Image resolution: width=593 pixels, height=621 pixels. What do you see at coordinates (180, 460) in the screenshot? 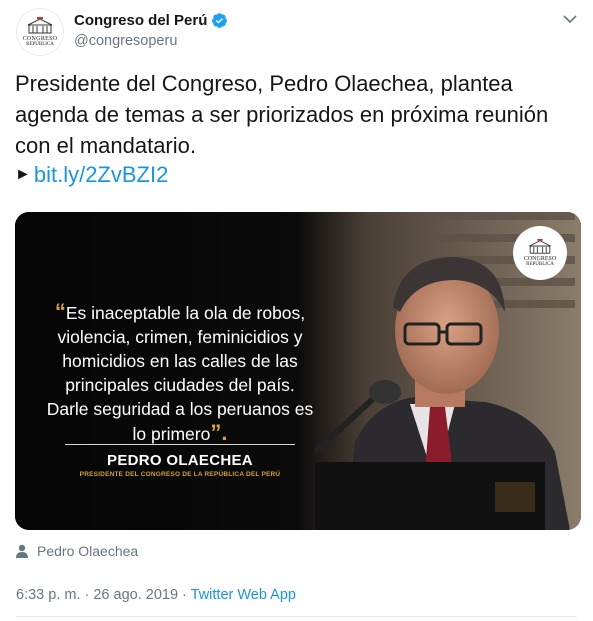
I see `speaker-name: PEDRO OLAECHEA` at bounding box center [180, 460].